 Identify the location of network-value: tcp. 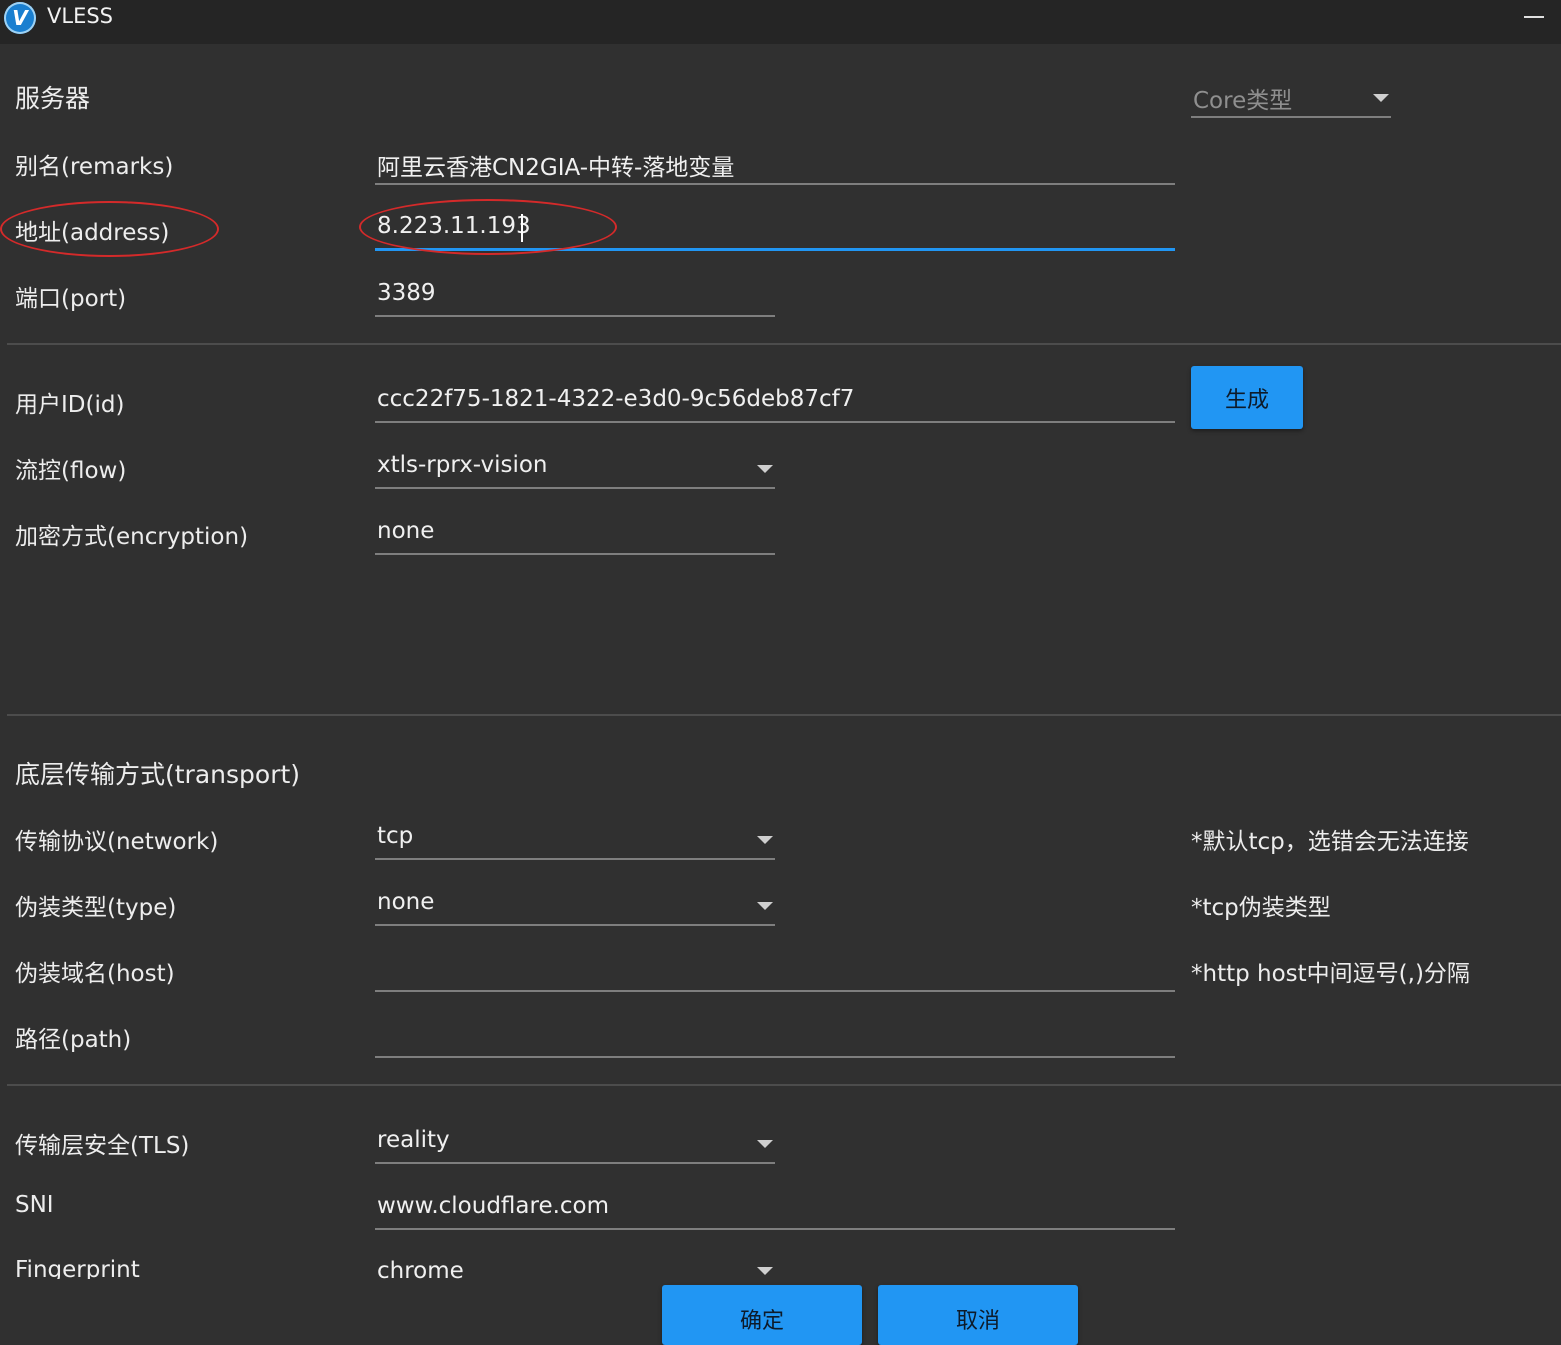
(395, 836).